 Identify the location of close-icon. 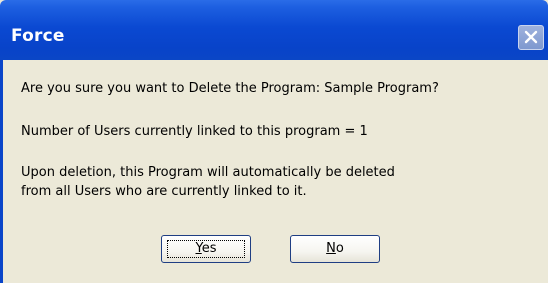
(531, 37).